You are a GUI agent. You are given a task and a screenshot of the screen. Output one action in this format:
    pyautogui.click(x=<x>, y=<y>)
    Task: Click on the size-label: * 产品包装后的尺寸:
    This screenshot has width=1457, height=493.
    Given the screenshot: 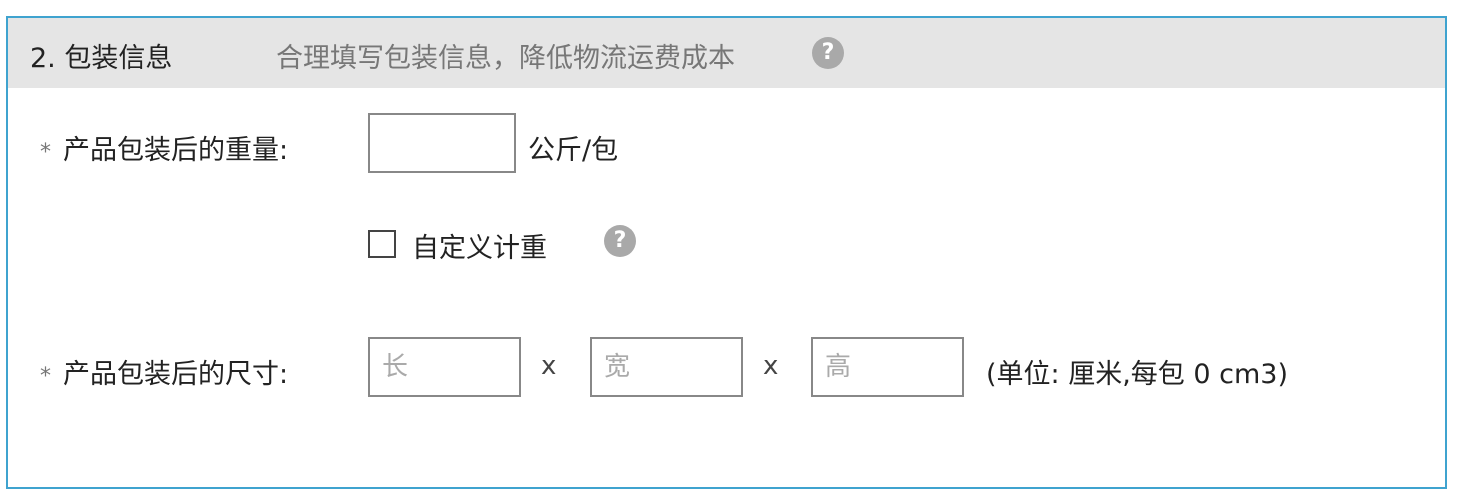 What is the action you would take?
    pyautogui.click(x=164, y=371)
    